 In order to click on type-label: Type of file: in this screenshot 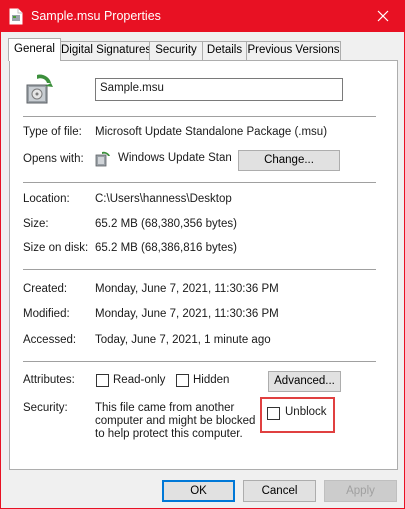, I will do `click(52, 132)`.